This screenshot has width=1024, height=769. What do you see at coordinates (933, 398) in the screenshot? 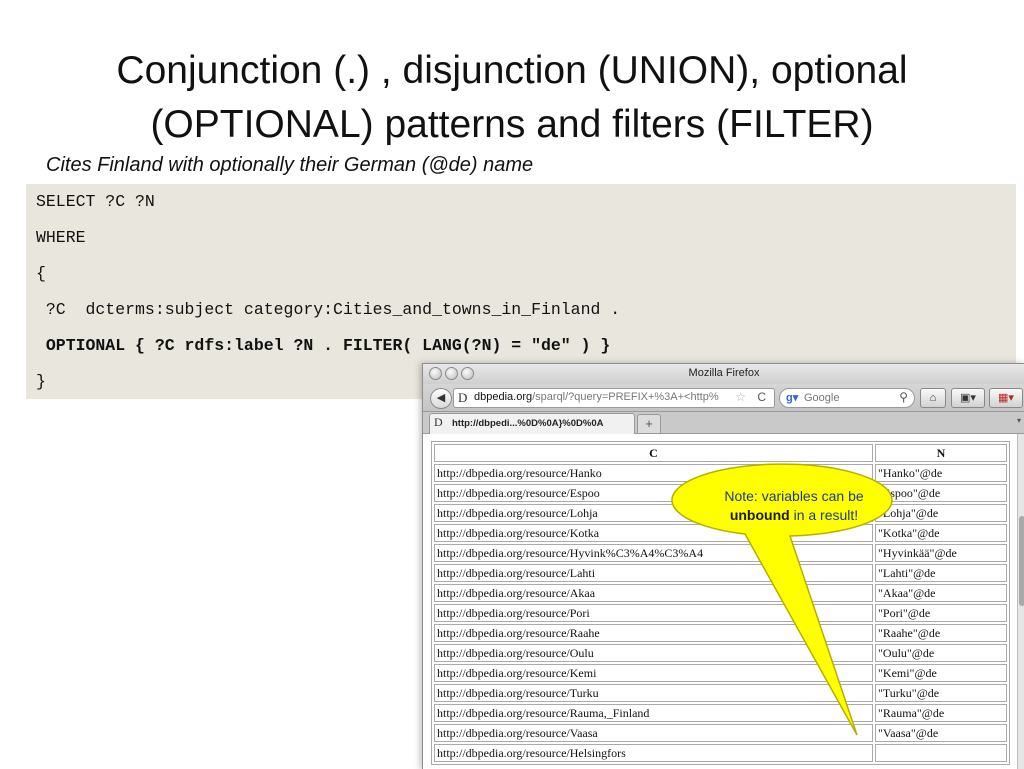
I see `home-icon: ⌂` at bounding box center [933, 398].